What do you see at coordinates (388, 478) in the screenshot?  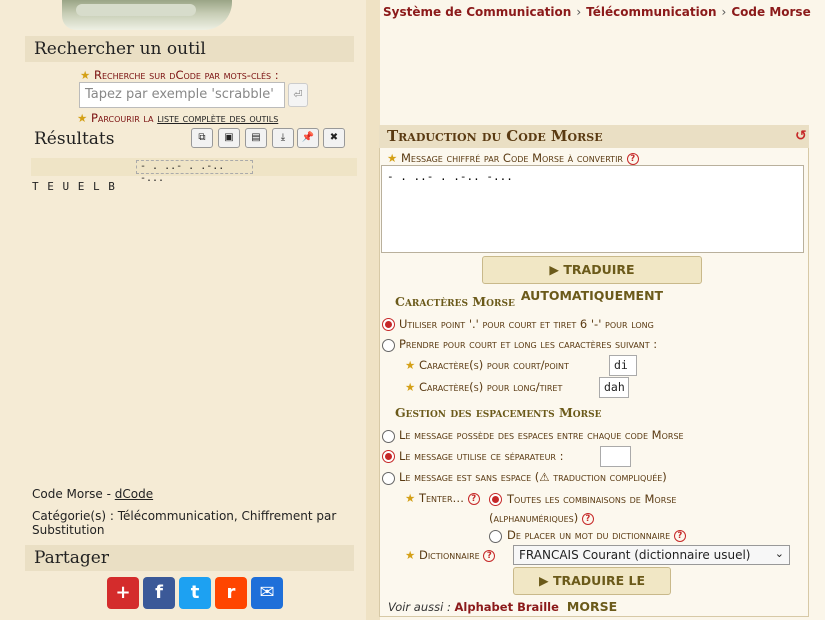 I see `radio-no-space` at bounding box center [388, 478].